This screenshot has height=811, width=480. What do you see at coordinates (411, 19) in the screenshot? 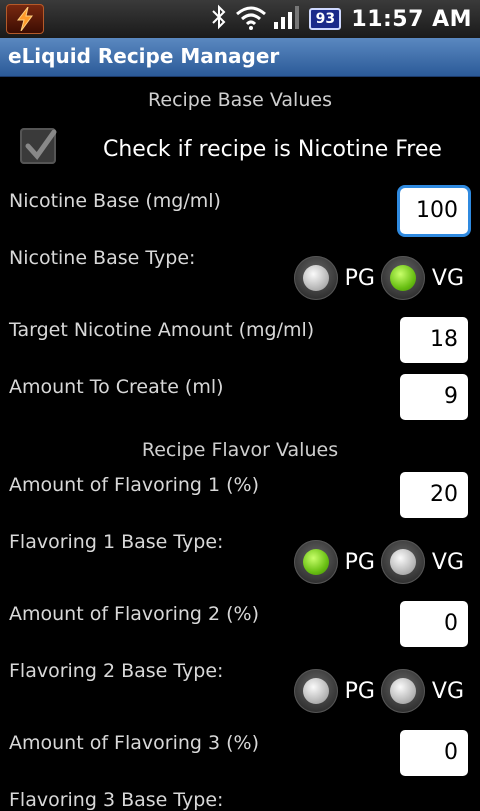
I see `status-clock: 11:57 AM` at bounding box center [411, 19].